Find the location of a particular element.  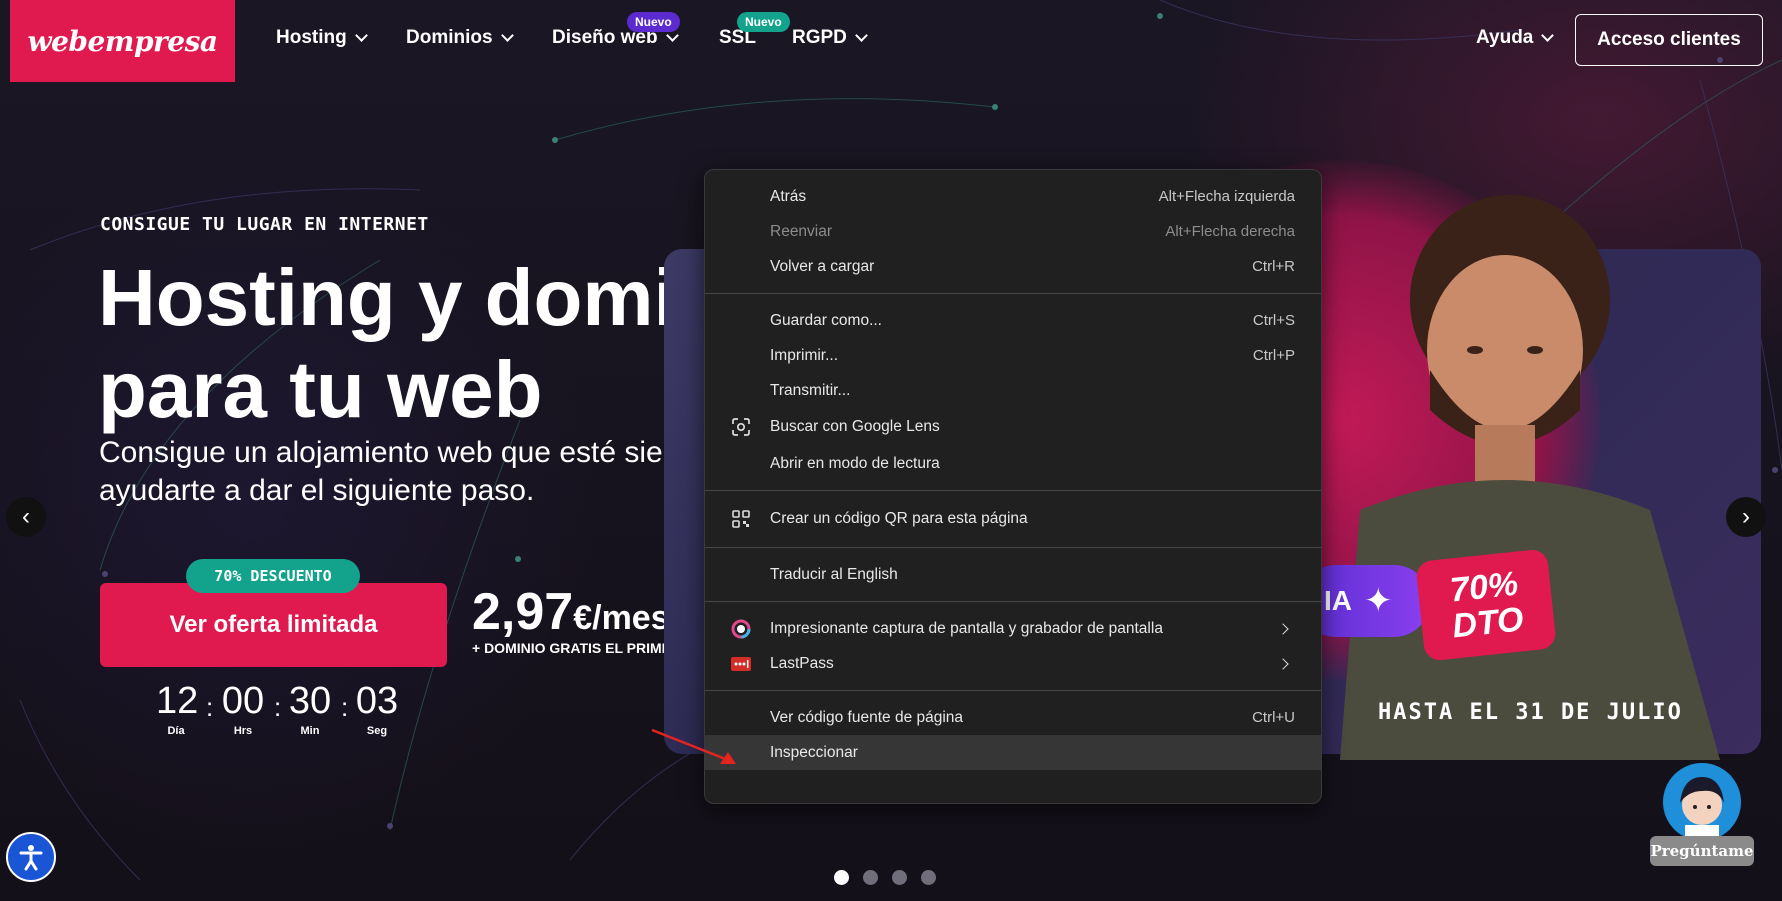

chat-label: Pregúntame is located at coordinates (1702, 851).